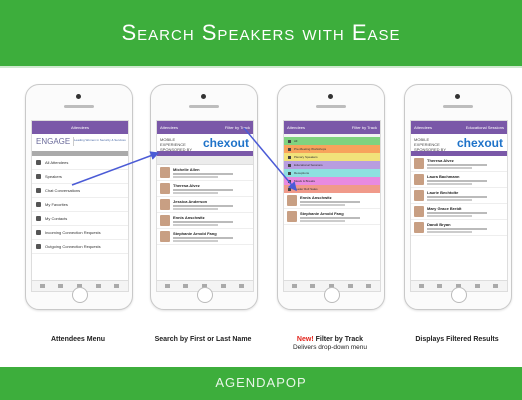 Image resolution: width=522 pixels, height=400 pixels. I want to click on new-badge: New!, so click(305, 339).